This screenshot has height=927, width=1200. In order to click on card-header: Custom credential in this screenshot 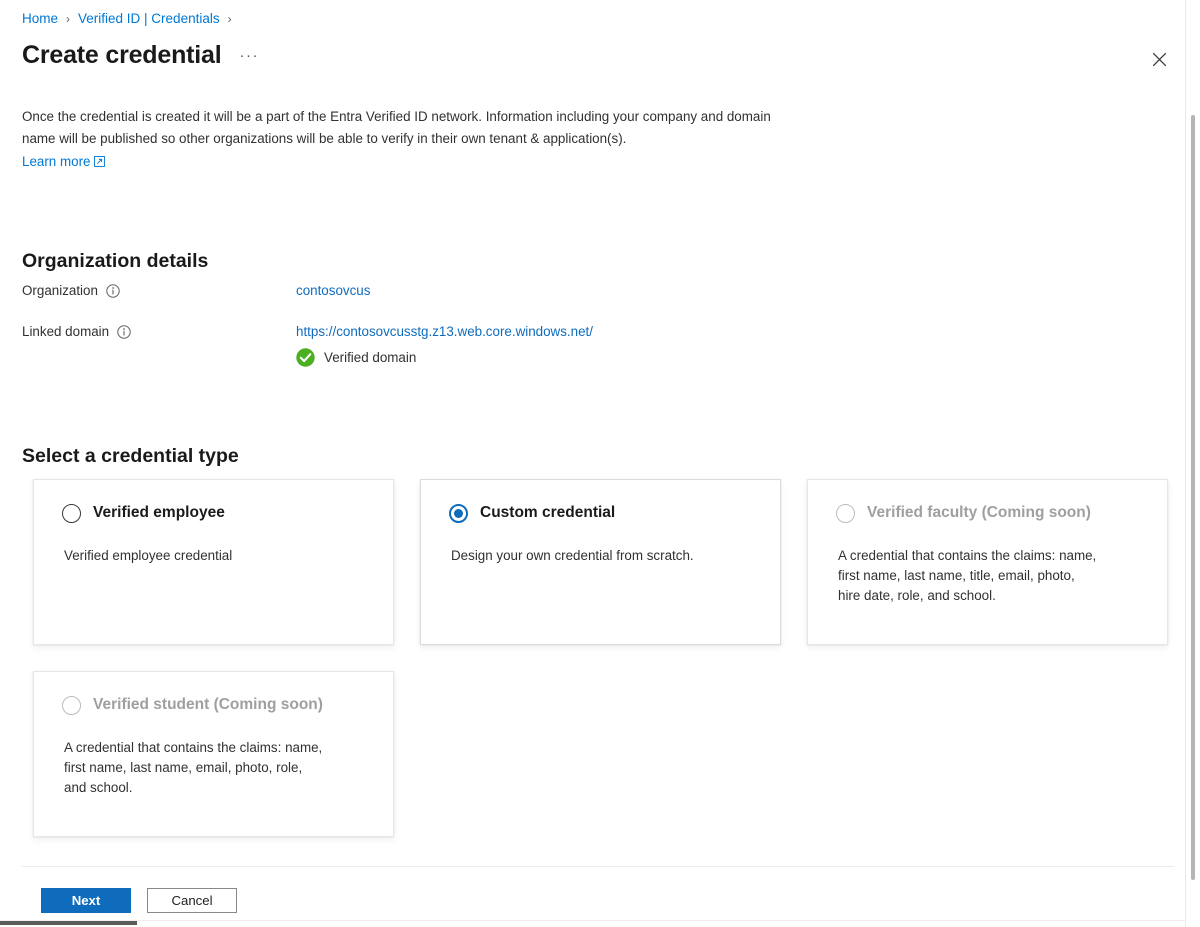, I will do `click(598, 513)`.